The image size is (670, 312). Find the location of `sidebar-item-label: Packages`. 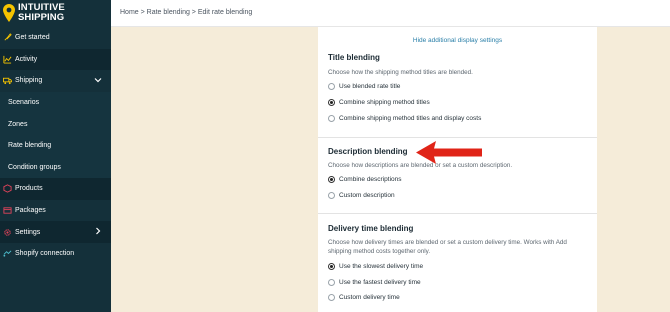

sidebar-item-label: Packages is located at coordinates (30, 211).